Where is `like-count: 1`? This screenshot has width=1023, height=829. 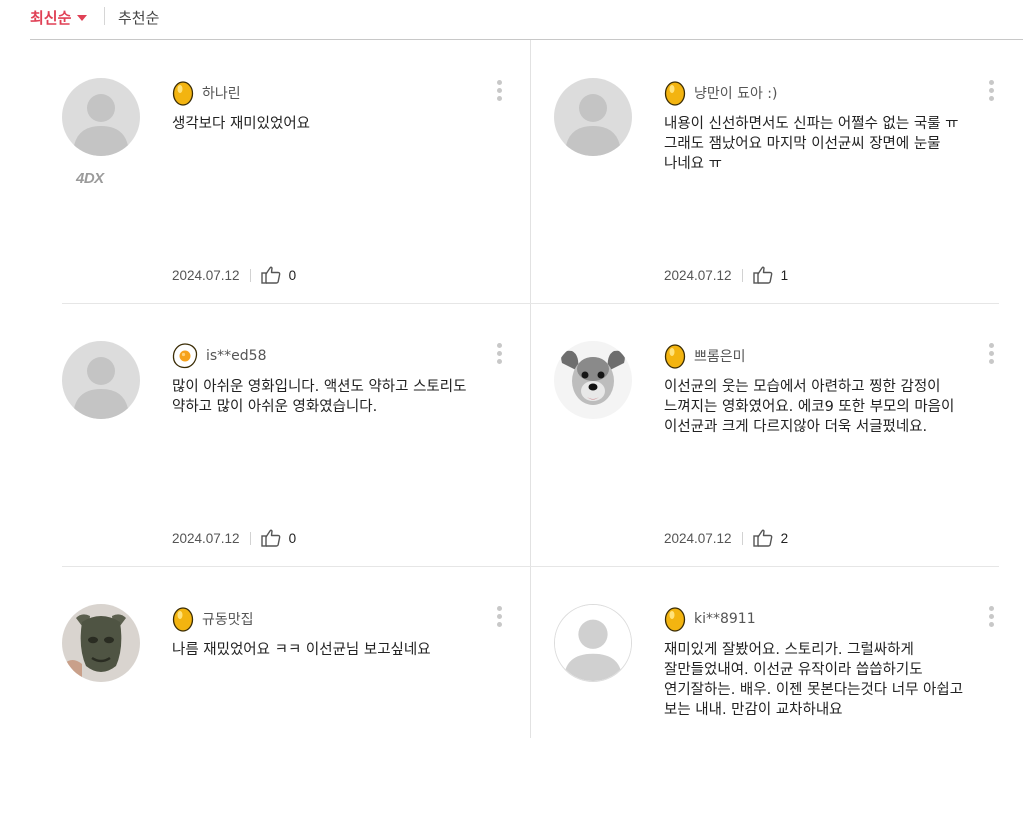 like-count: 1 is located at coordinates (784, 275).